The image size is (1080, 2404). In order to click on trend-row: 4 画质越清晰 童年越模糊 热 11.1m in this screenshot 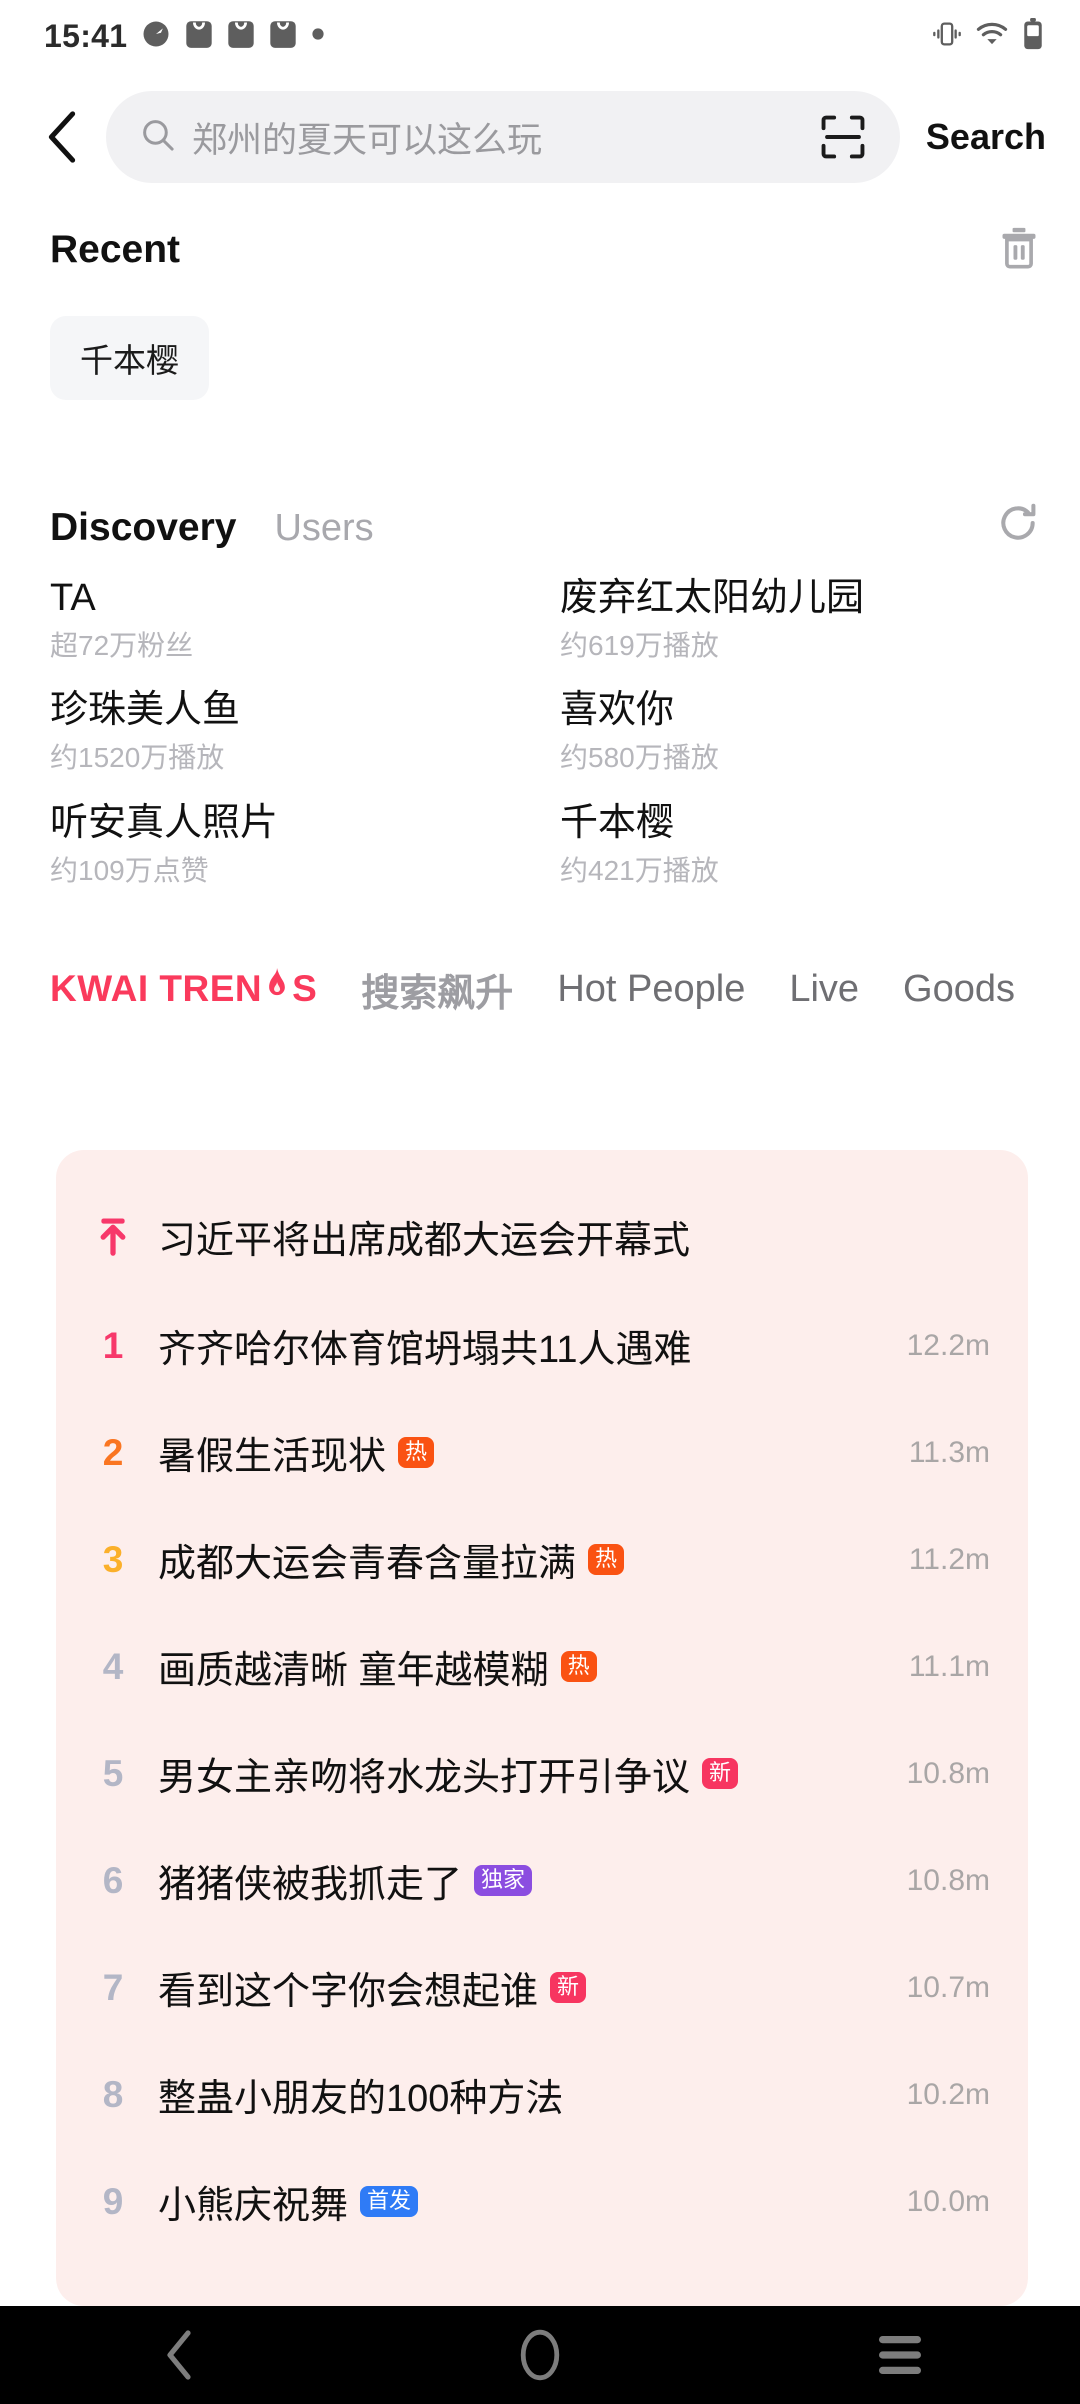, I will do `click(542, 1666)`.